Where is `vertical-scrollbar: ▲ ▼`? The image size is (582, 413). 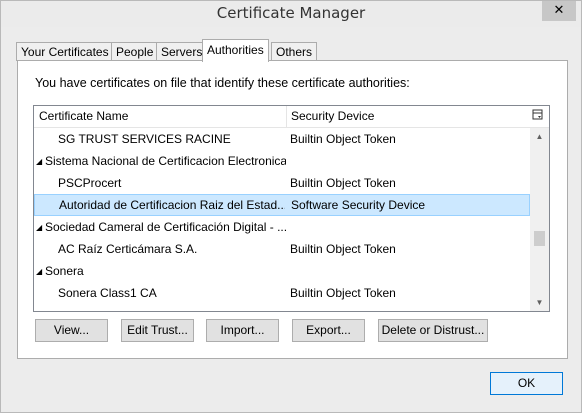 vertical-scrollbar: ▲ ▼ is located at coordinates (539, 219).